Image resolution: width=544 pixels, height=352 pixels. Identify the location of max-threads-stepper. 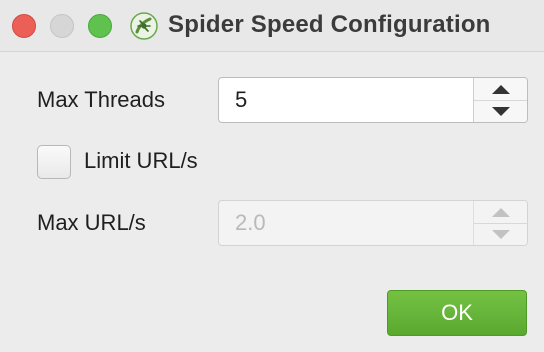
(500, 100).